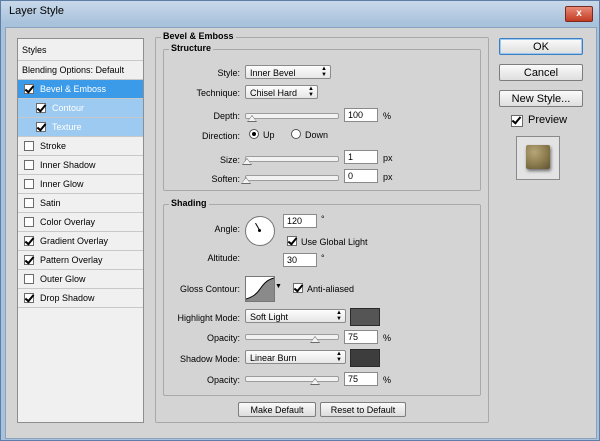 Image resolution: width=600 pixels, height=441 pixels. Describe the element at coordinates (80, 279) in the screenshot. I see `style-item-outer-glow: Outer Glow` at that location.